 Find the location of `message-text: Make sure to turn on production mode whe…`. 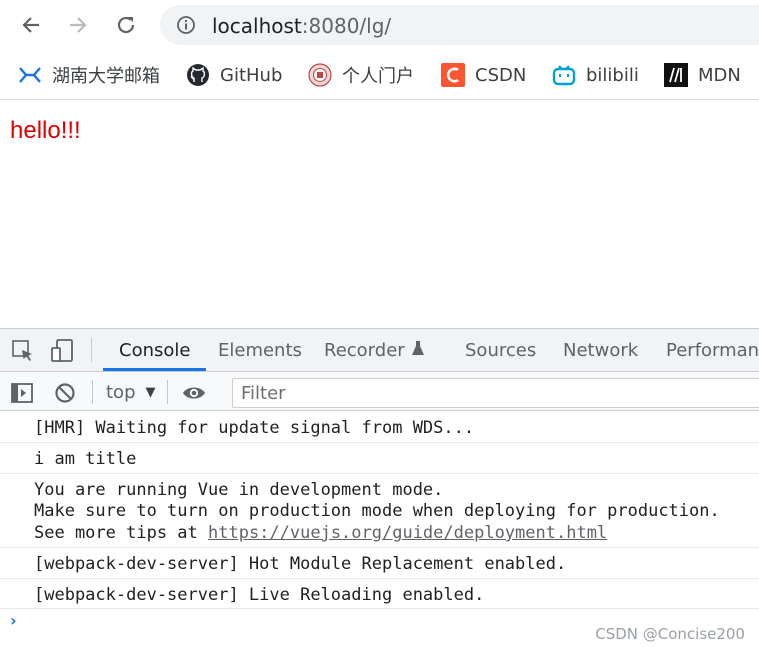

message-text: Make sure to turn on production mode whe… is located at coordinates (377, 511).